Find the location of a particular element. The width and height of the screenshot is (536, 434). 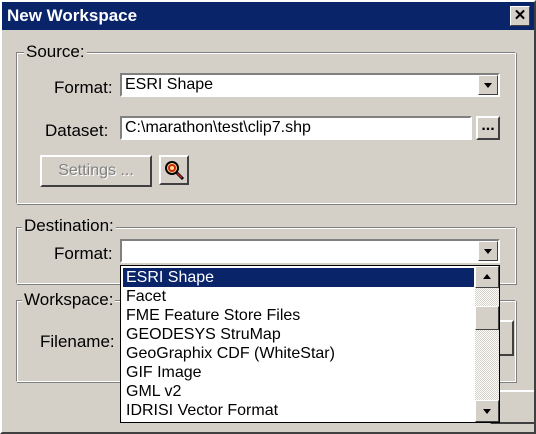

list-item: GIF Image is located at coordinates (298, 372).